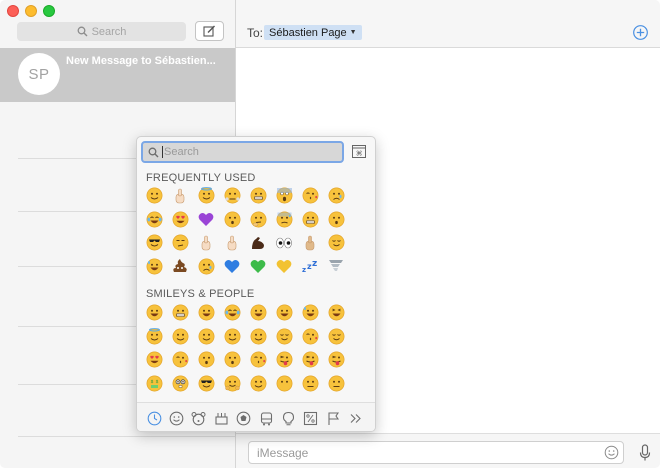 This screenshot has height=468, width=660. I want to click on emoji-eyes, so click(284, 243).